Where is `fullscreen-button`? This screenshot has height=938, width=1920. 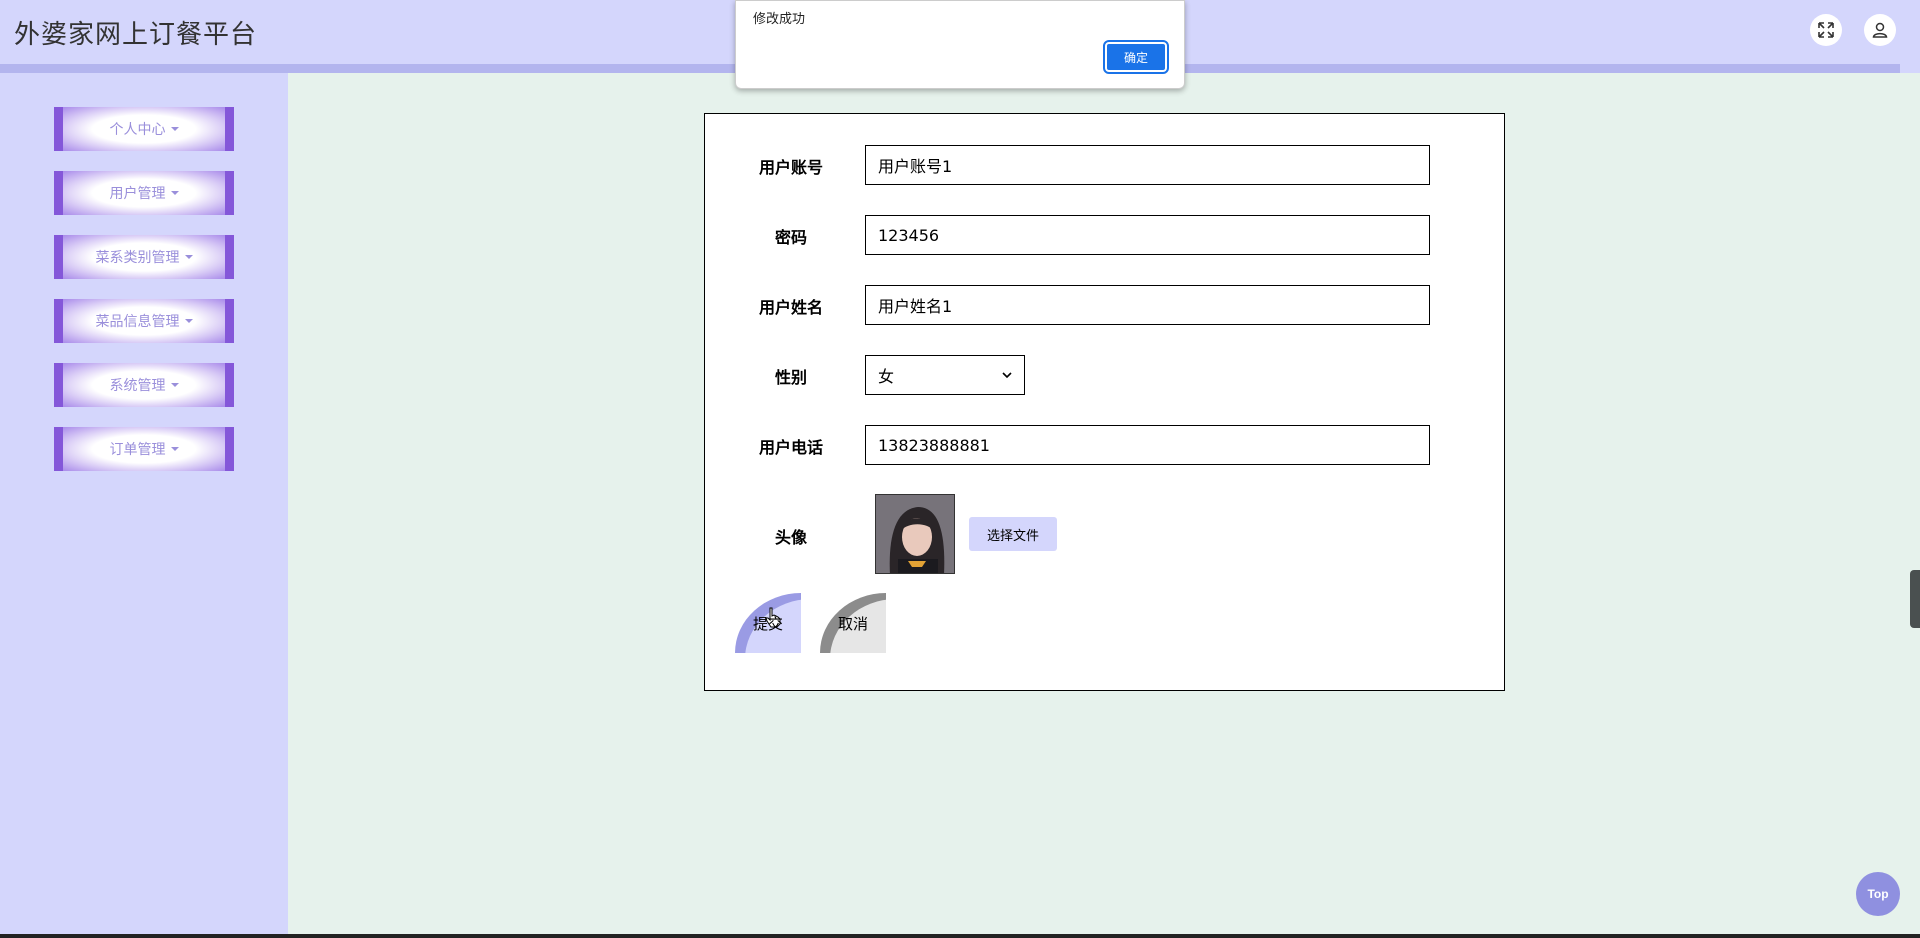
fullscreen-button is located at coordinates (1826, 30).